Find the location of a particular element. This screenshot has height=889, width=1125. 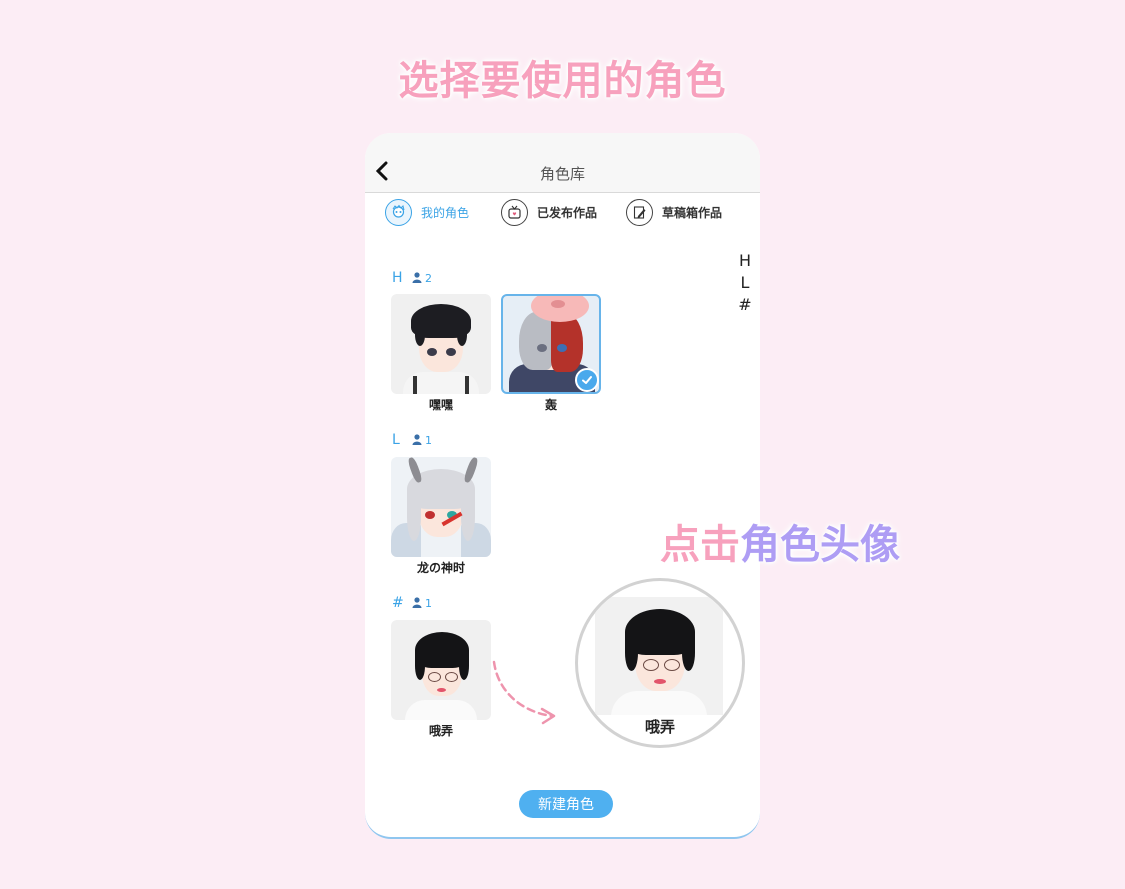

character-name: 轰 is located at coordinates (550, 405).